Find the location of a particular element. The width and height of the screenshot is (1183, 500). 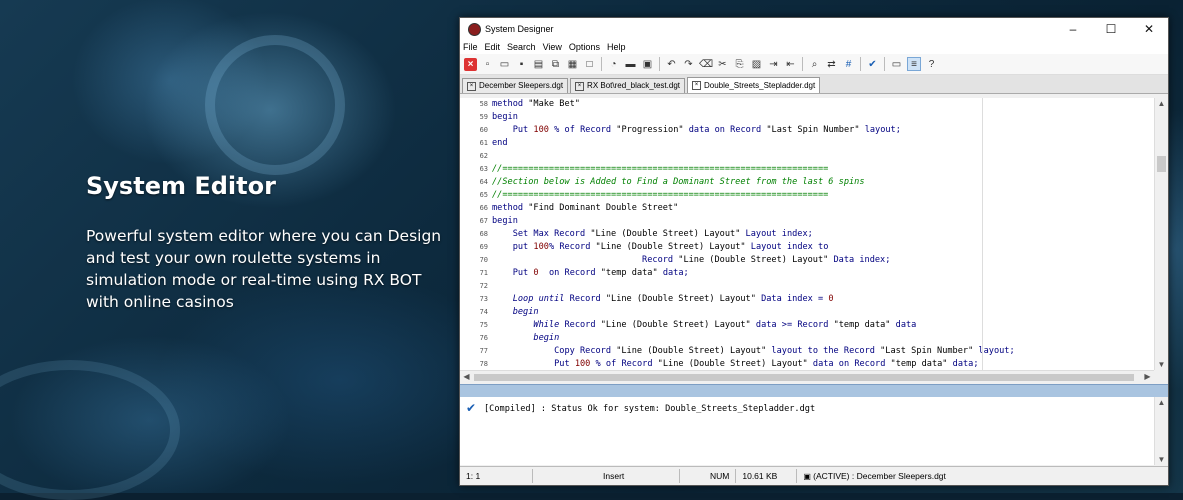

new-file-icon: ▫ is located at coordinates (487, 64).